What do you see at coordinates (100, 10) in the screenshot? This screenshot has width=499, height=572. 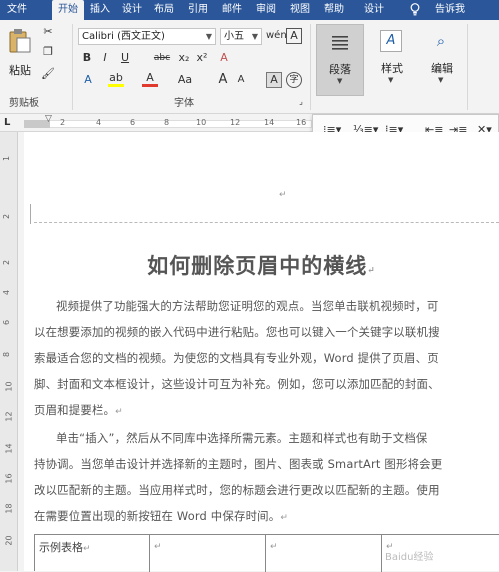 I see `tab-insert: 插入` at bounding box center [100, 10].